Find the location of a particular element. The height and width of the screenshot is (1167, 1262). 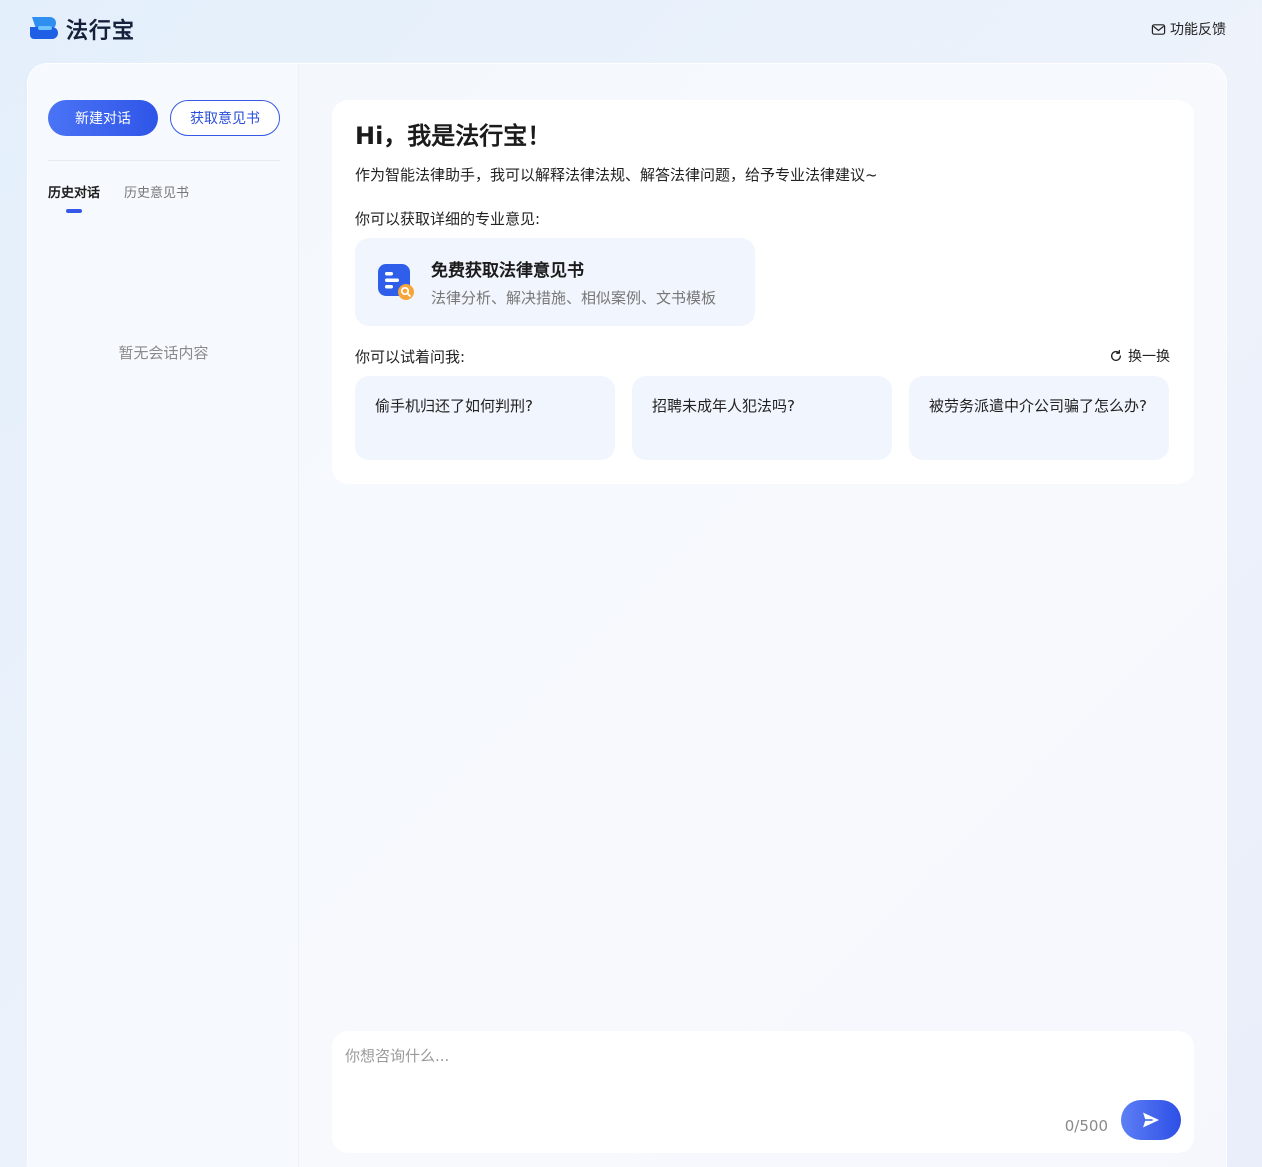

refresh-questions-button: 换一换 is located at coordinates (1139, 356).